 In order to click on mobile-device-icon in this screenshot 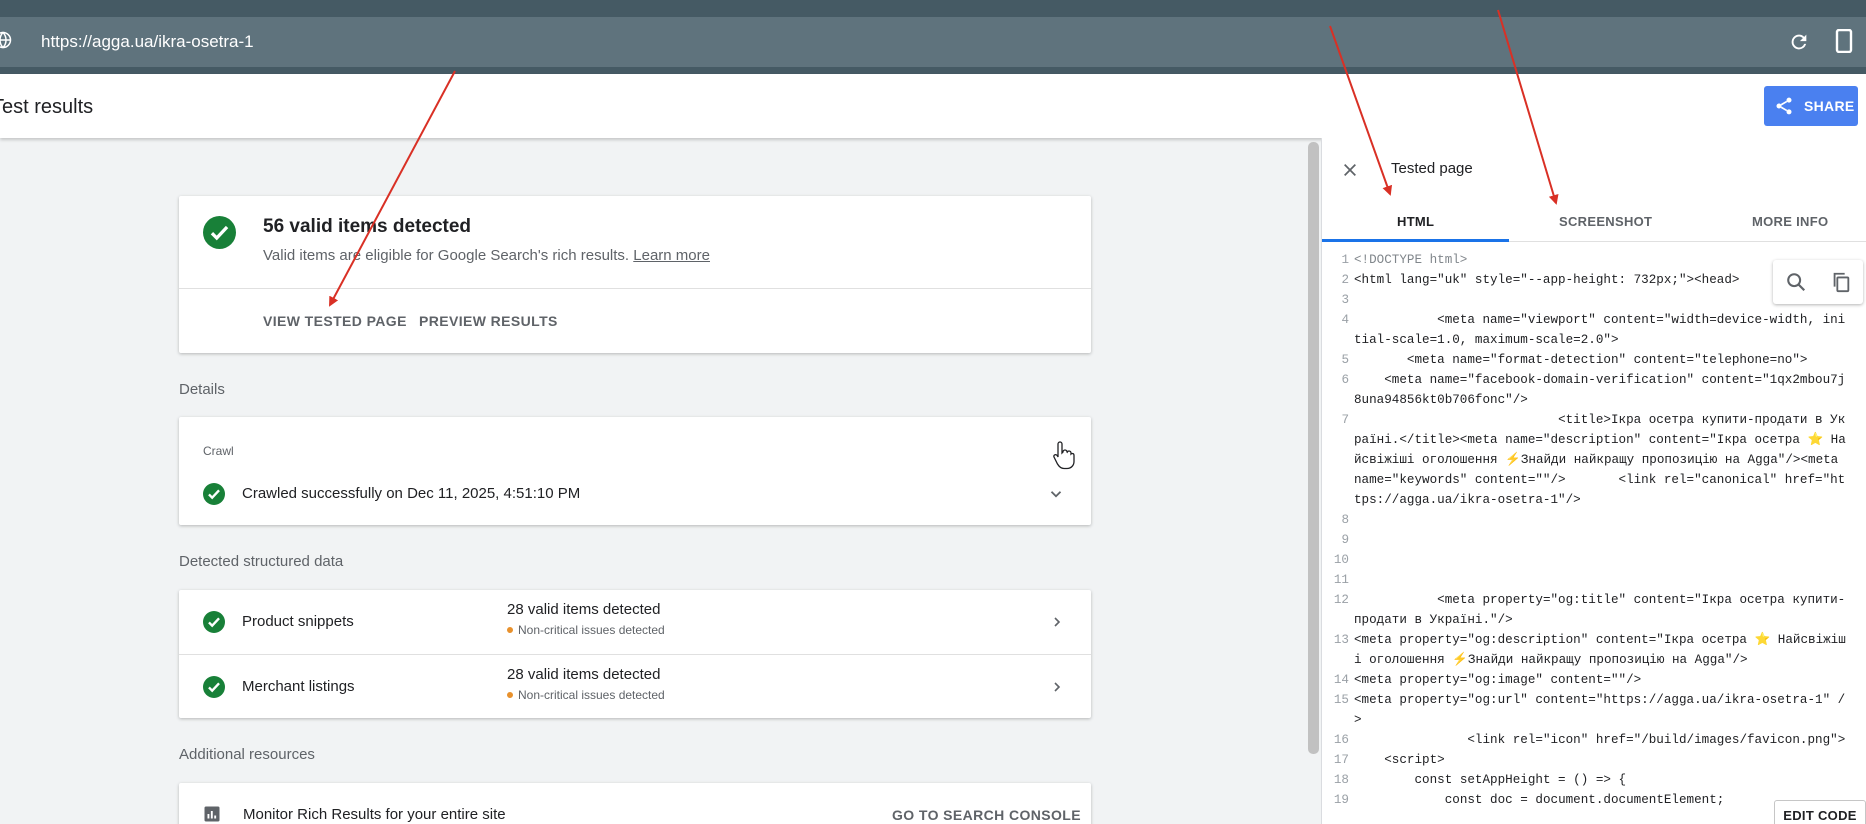, I will do `click(1844, 41)`.